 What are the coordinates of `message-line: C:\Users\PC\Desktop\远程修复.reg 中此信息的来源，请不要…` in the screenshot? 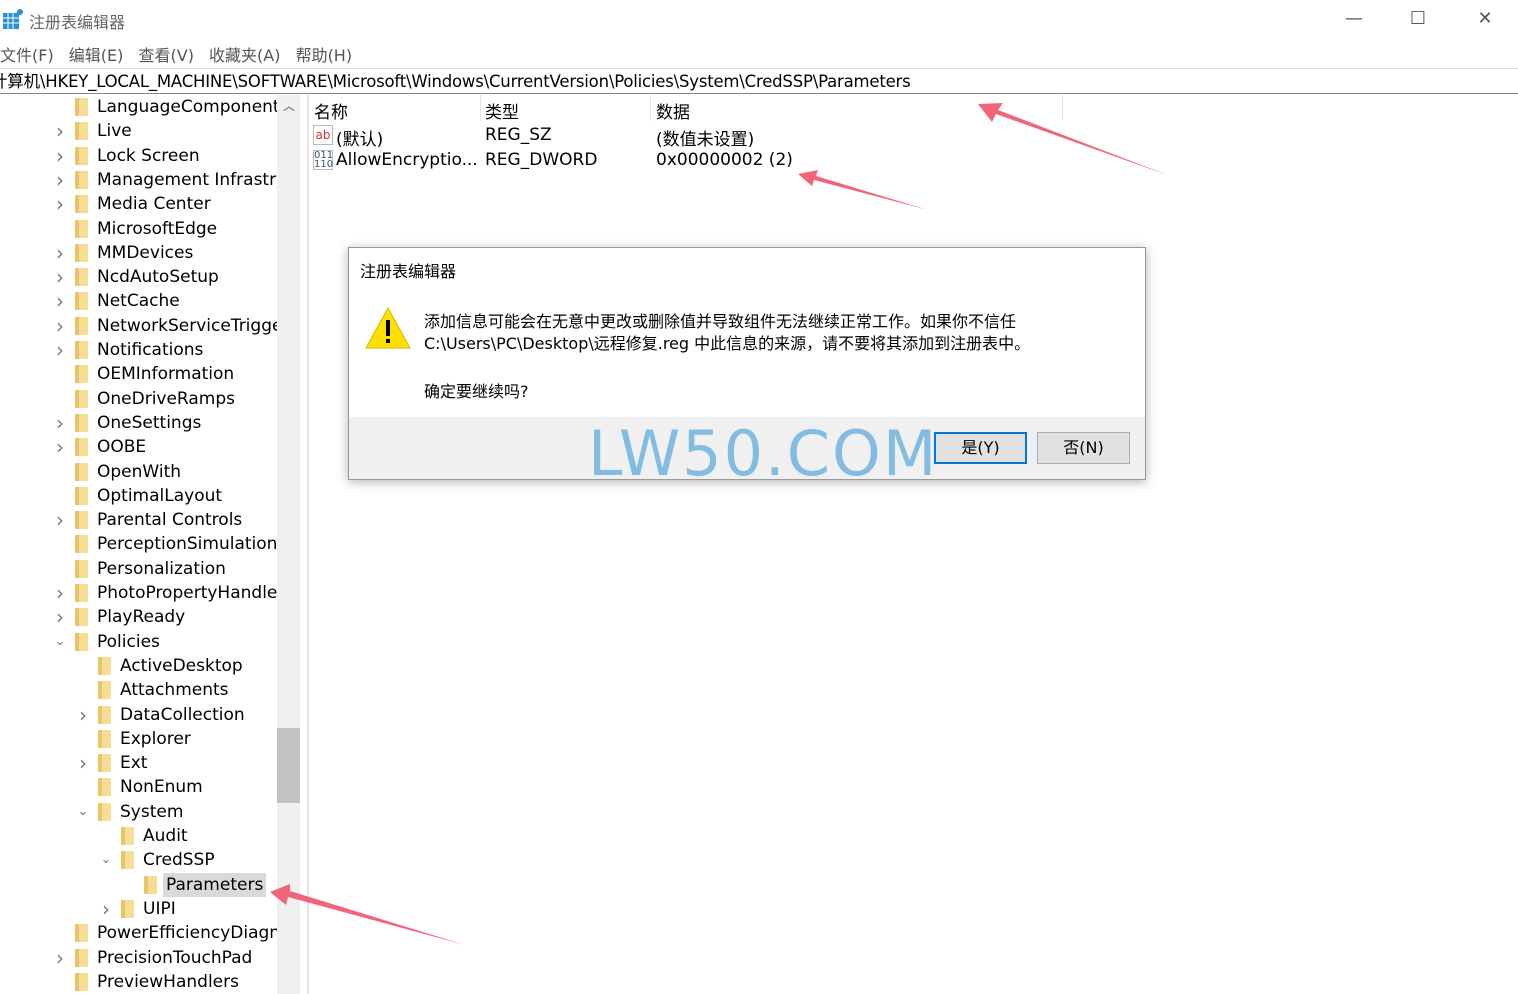 It's located at (727, 343).